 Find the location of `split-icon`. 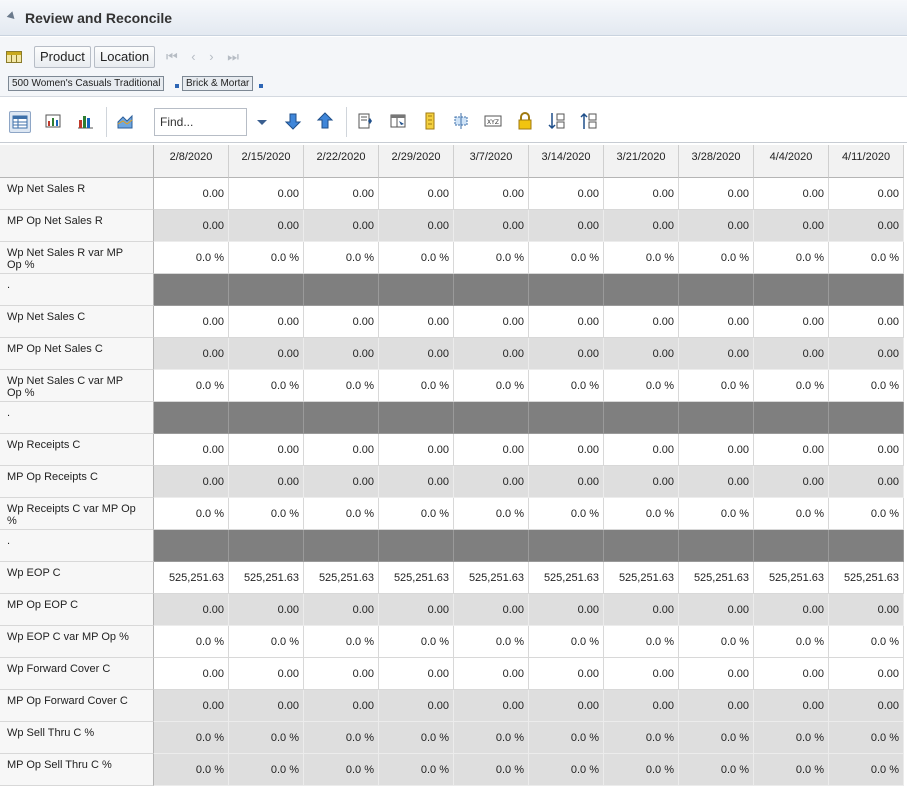

split-icon is located at coordinates (462, 122).